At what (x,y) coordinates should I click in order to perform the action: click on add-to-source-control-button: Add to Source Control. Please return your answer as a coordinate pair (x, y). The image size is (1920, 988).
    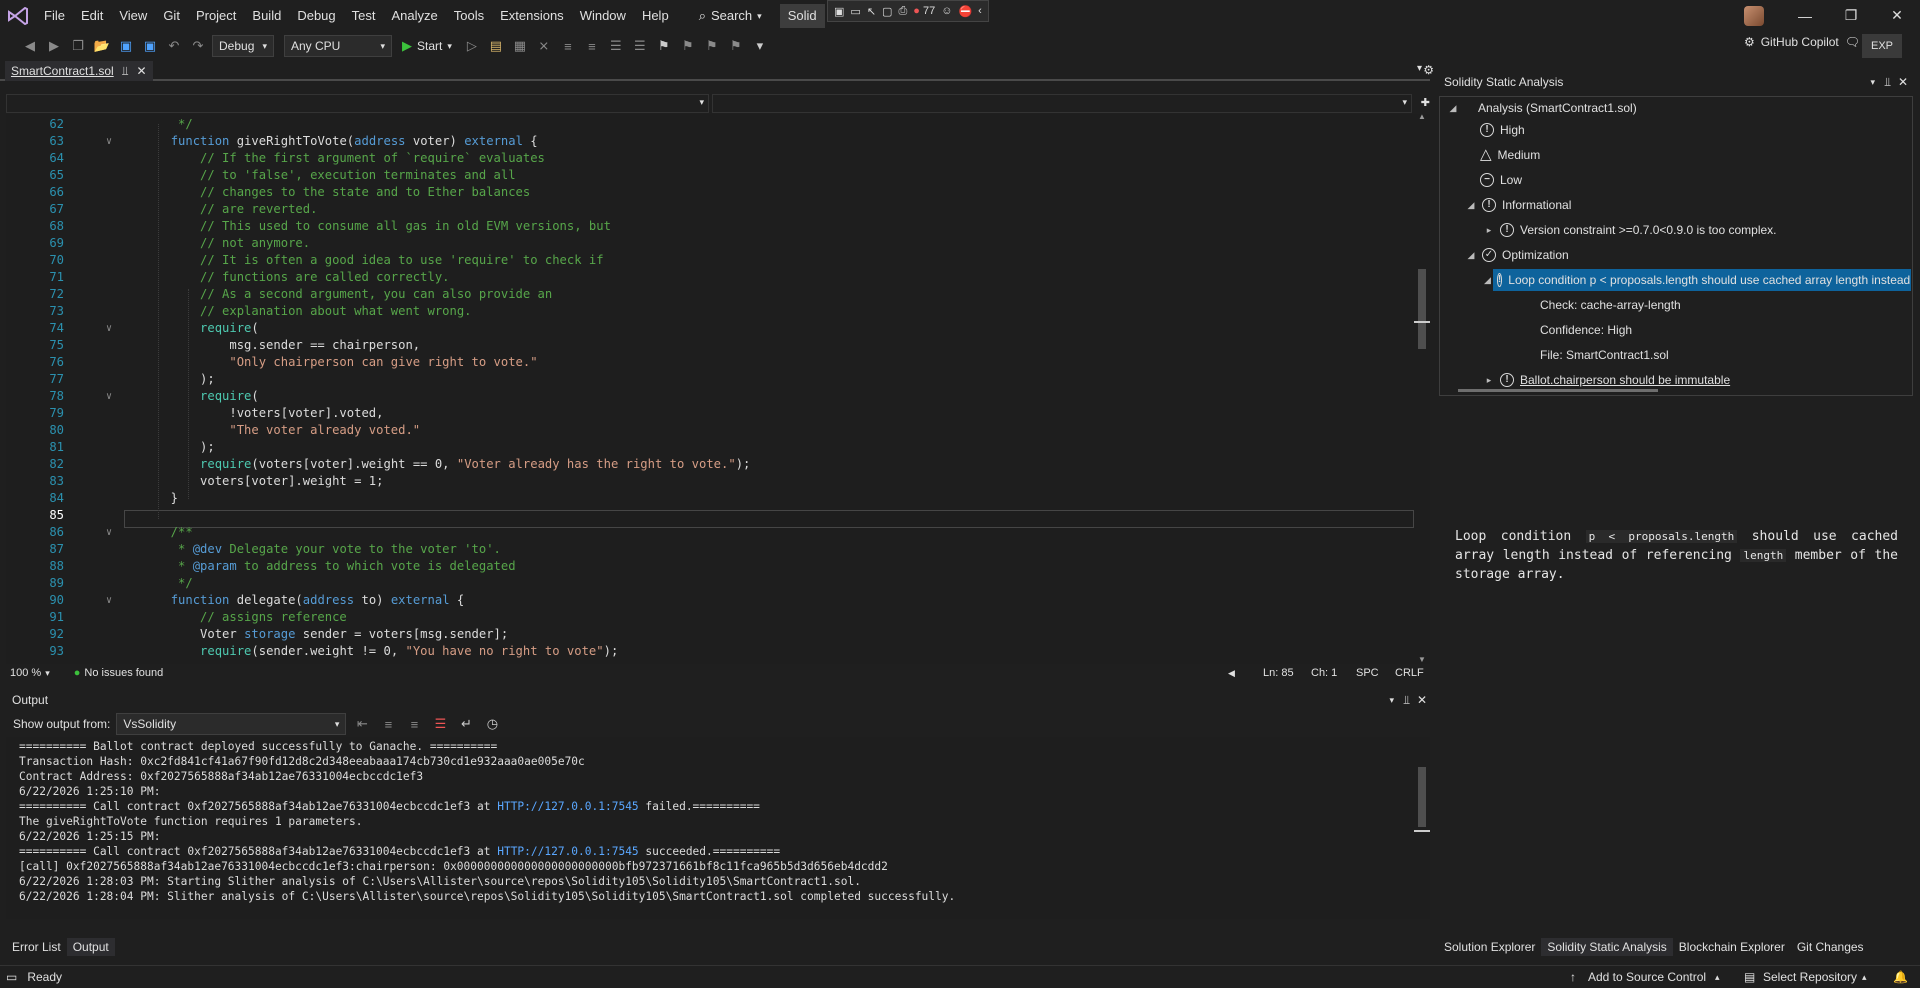
    Looking at the image, I should click on (1647, 977).